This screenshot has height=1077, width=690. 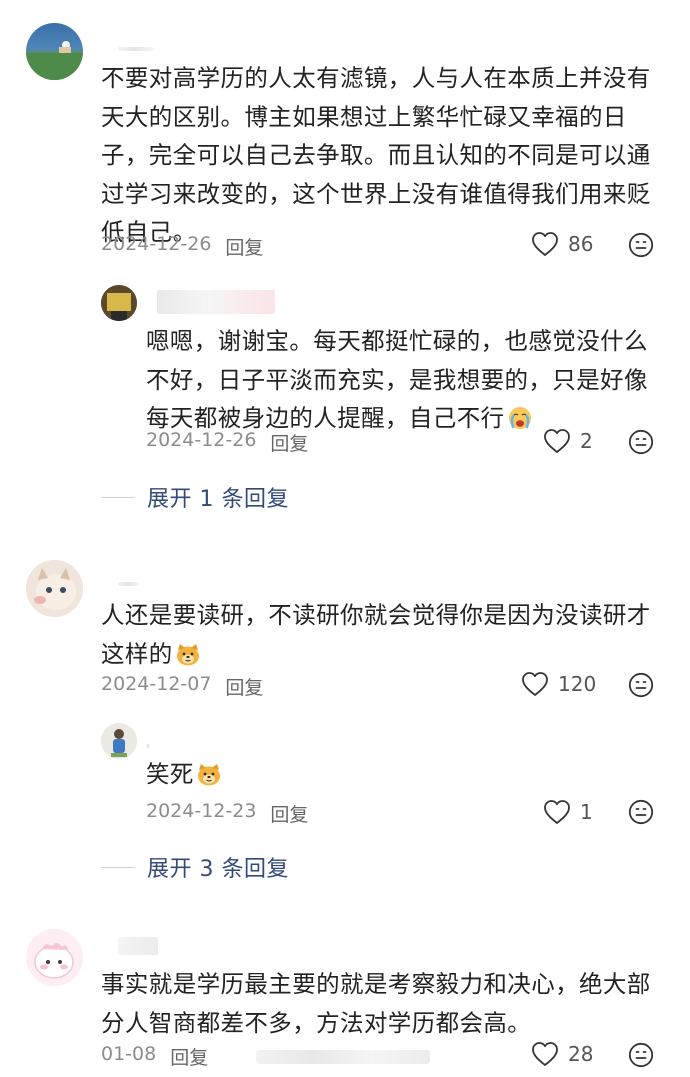 What do you see at coordinates (401, 774) in the screenshot?
I see `reply-text: 笑死` at bounding box center [401, 774].